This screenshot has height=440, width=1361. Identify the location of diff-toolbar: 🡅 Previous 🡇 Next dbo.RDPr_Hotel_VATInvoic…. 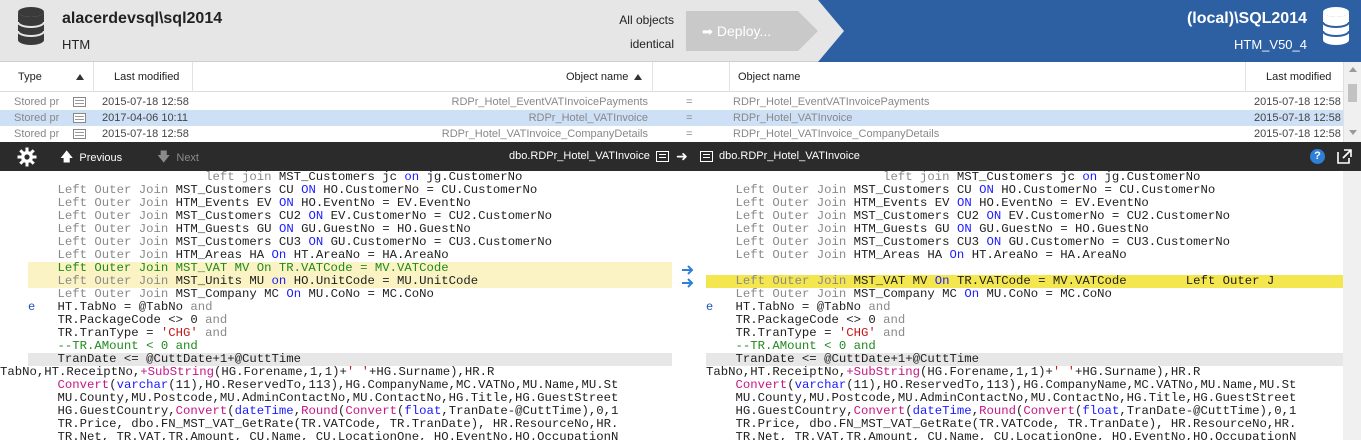
(680, 156).